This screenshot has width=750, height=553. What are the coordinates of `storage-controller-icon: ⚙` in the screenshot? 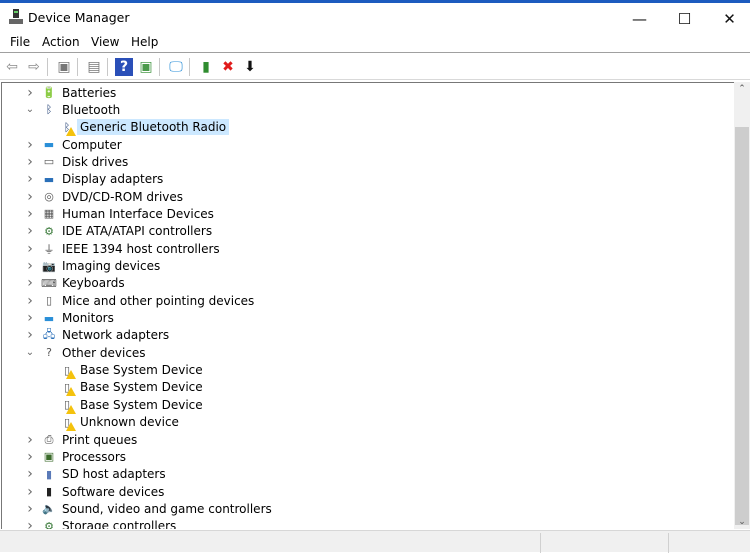 It's located at (49, 524).